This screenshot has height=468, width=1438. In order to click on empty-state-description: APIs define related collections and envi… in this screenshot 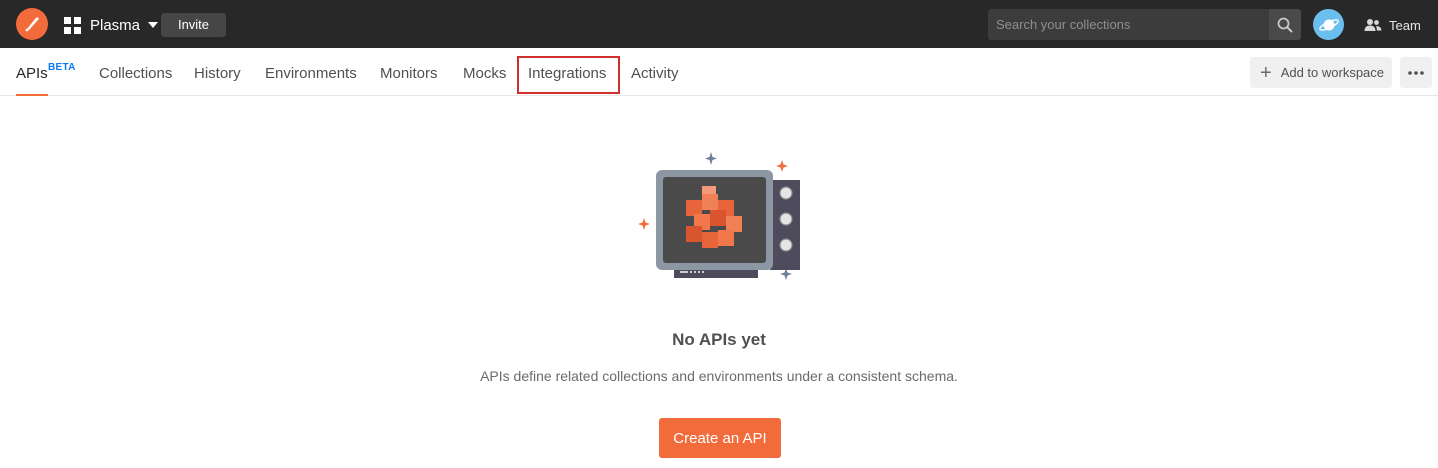, I will do `click(719, 376)`.